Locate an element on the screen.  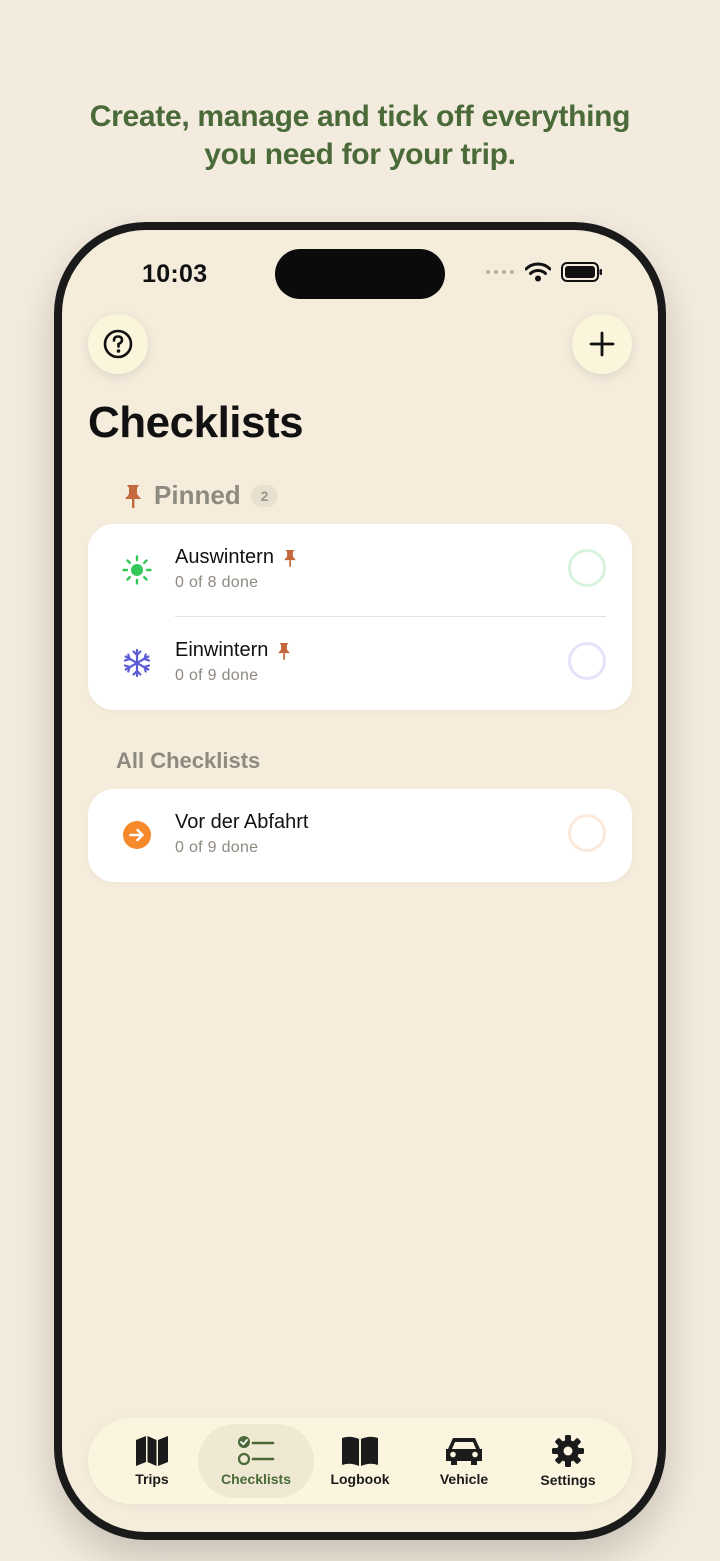
help-button is located at coordinates (118, 344).